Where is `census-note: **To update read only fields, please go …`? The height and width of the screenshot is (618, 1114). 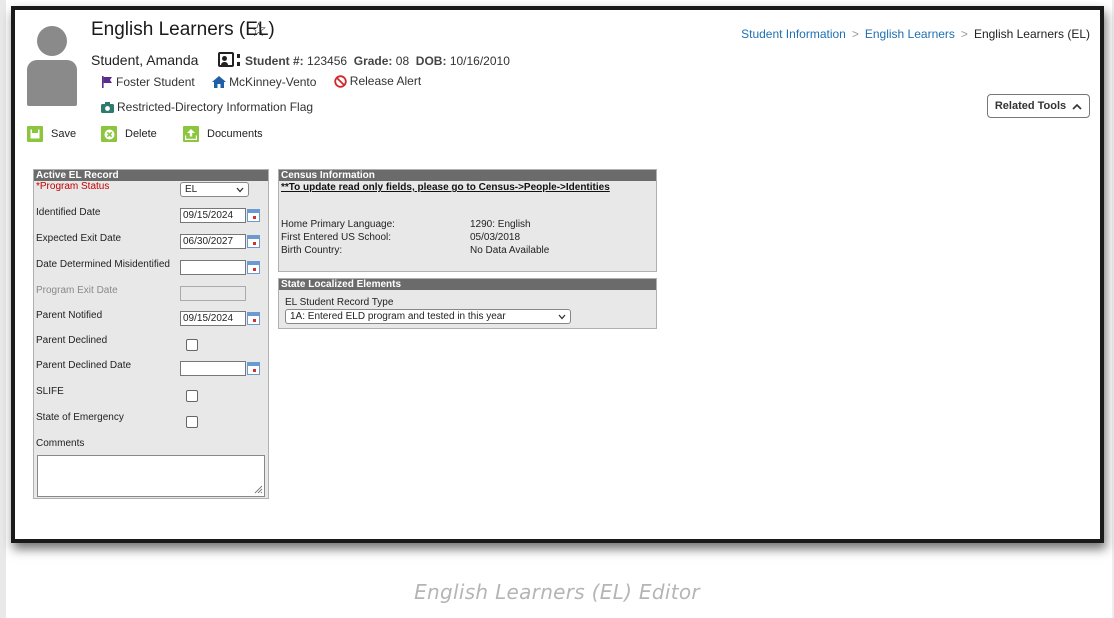
census-note: **To update read only fields, please go … is located at coordinates (445, 187).